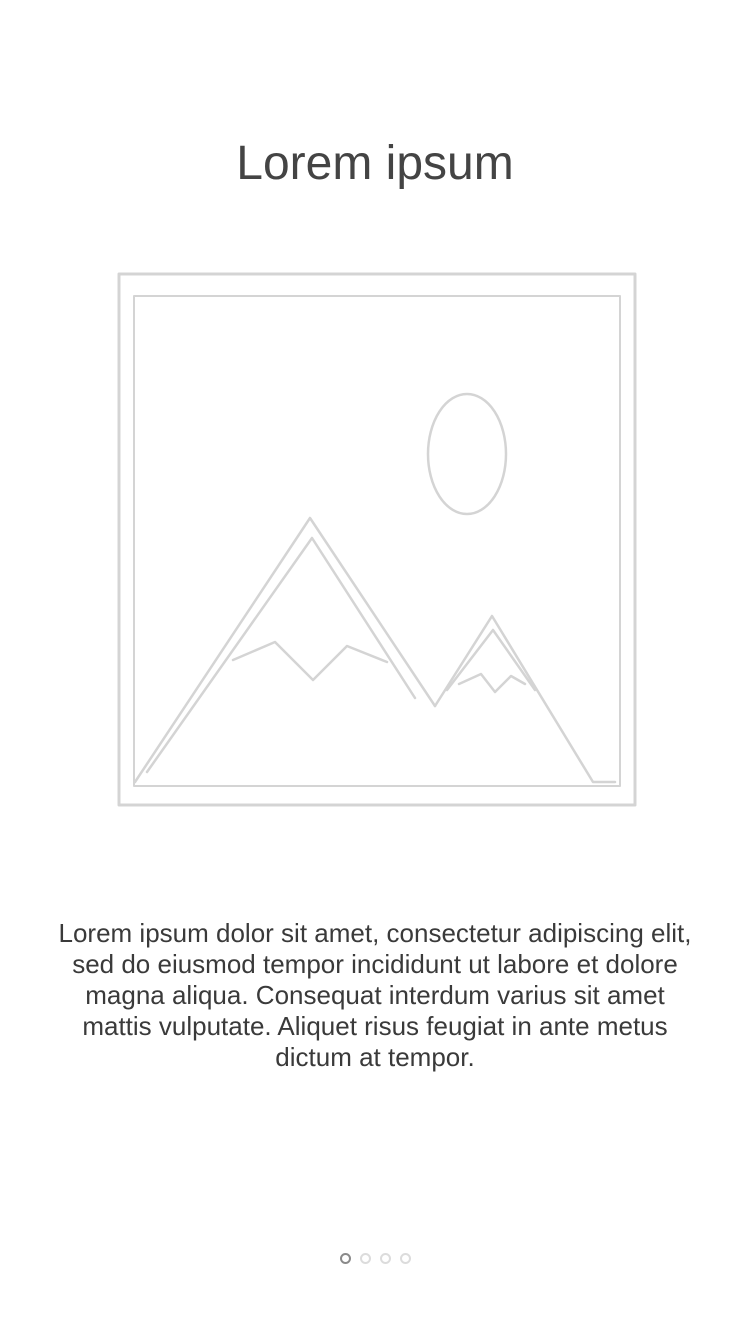 The width and height of the screenshot is (750, 1334). What do you see at coordinates (375, 163) in the screenshot?
I see `page-title: Lorem ipsum` at bounding box center [375, 163].